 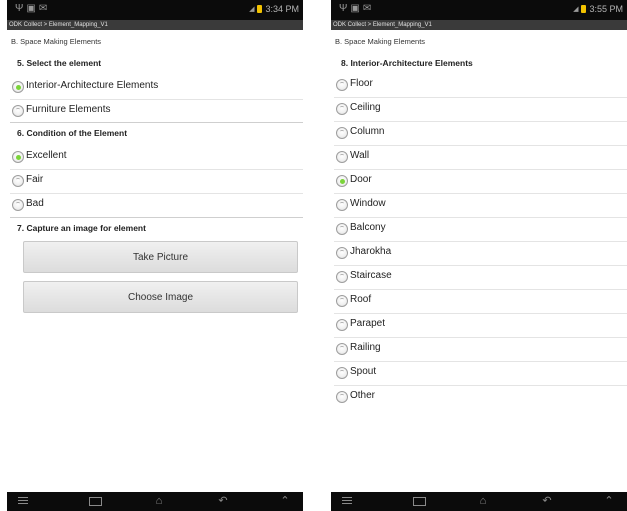 I want to click on radio-option: Railing, so click(x=479, y=350).